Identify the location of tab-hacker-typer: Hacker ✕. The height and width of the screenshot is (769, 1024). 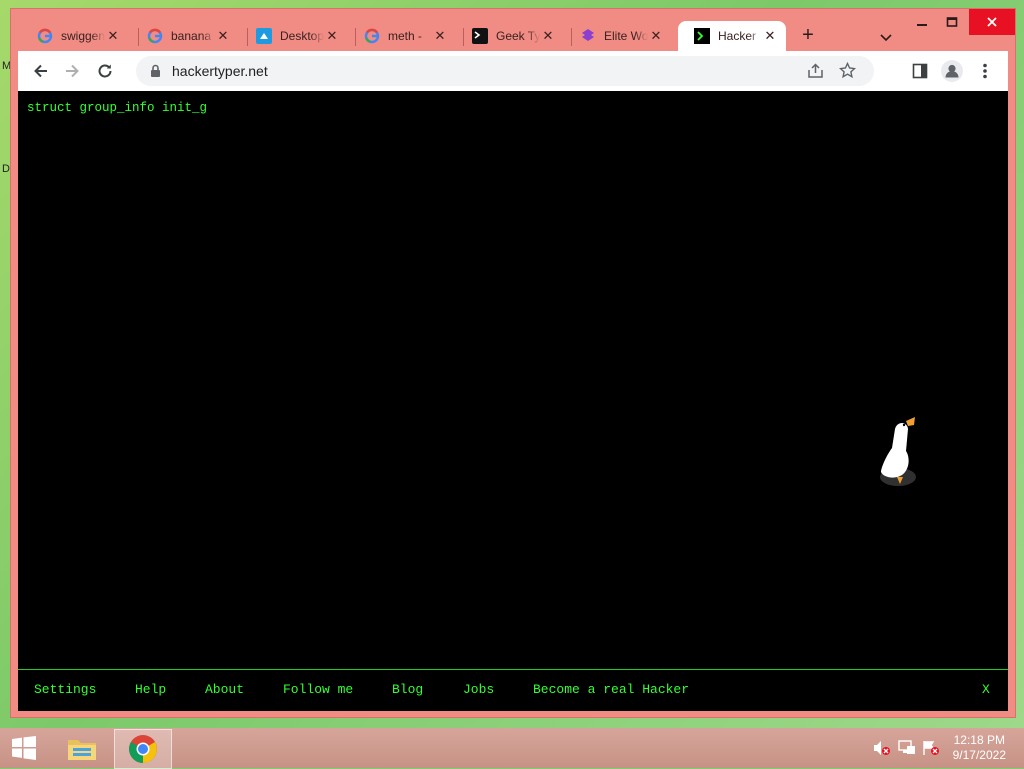
(732, 36).